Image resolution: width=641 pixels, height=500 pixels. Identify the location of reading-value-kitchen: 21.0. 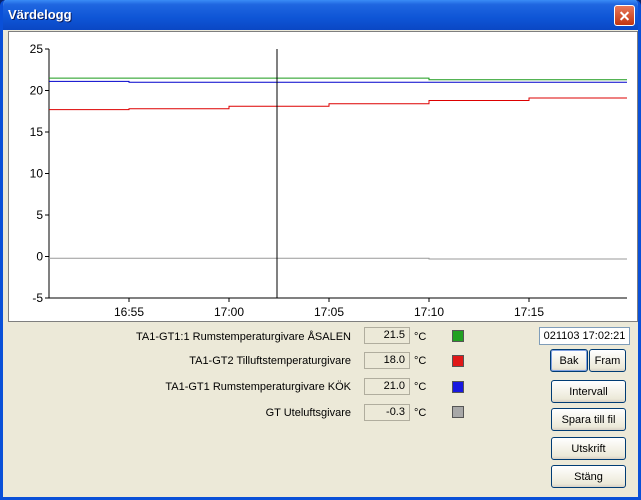
(387, 386).